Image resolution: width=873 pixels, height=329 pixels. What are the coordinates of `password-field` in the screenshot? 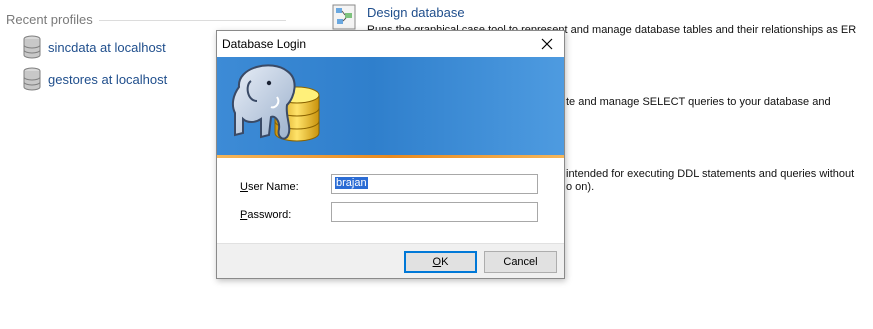 It's located at (434, 212).